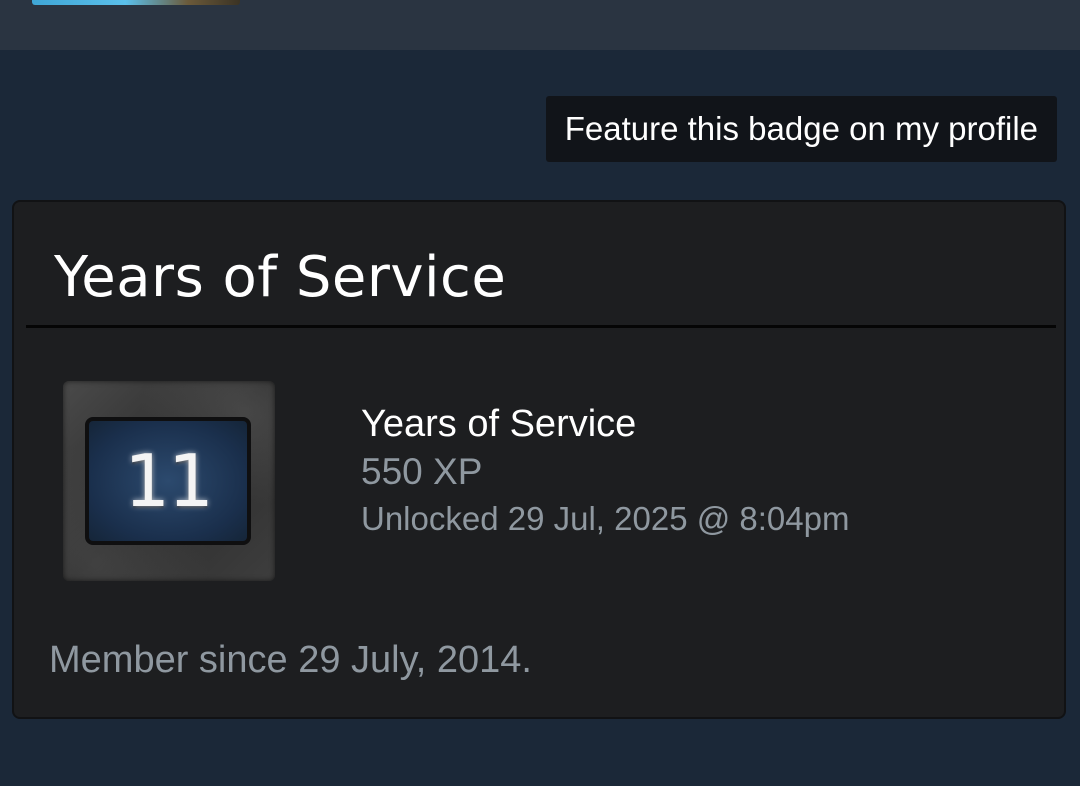 Image resolution: width=1080 pixels, height=786 pixels. I want to click on badge-years-number: 11, so click(169, 481).